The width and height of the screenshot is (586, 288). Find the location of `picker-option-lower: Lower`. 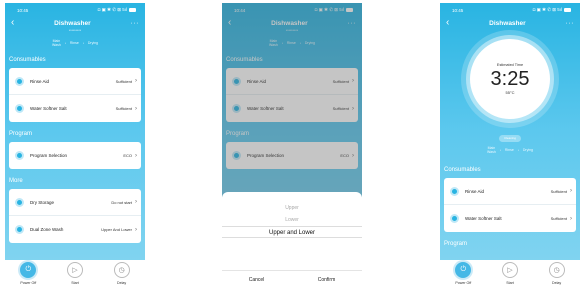

picker-option-lower: Lower is located at coordinates (292, 220).